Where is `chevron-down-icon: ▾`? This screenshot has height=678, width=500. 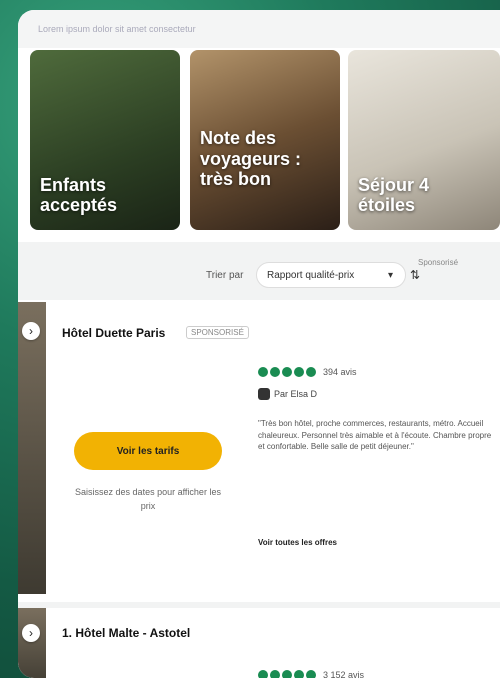
chevron-down-icon: ▾ is located at coordinates (390, 275).